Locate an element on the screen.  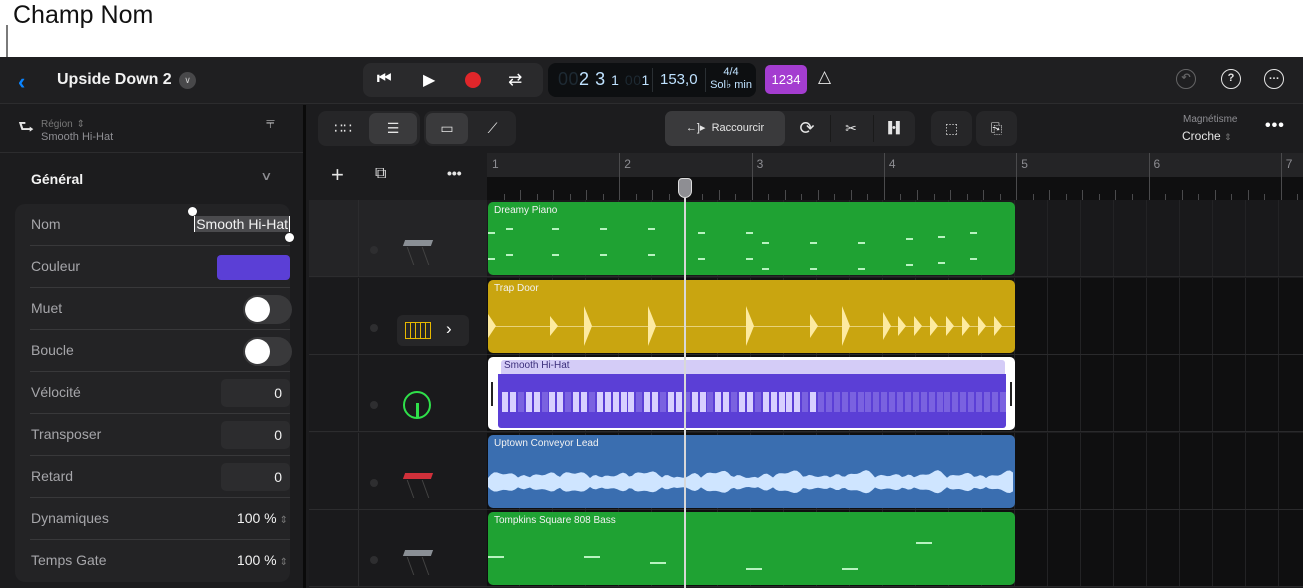
region: Uptown Conveyor Lead is located at coordinates (751, 471).